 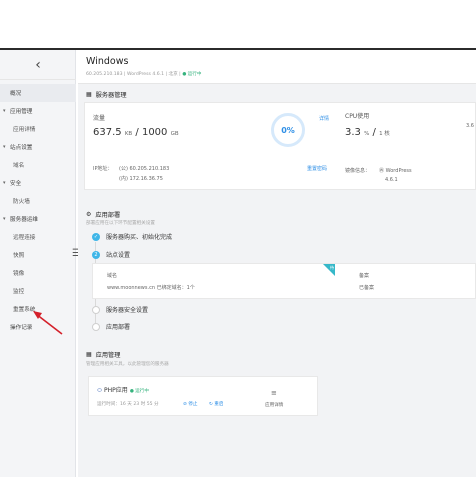 I want to click on ip-private: (内) 172.16.36.75, so click(x=141, y=179).